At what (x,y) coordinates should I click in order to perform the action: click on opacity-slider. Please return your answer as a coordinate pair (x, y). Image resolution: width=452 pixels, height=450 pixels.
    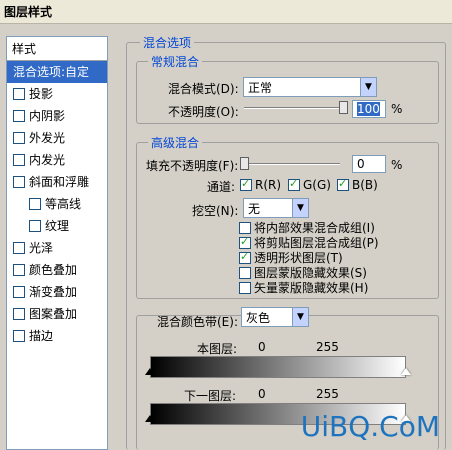
    Looking at the image, I should click on (296, 107).